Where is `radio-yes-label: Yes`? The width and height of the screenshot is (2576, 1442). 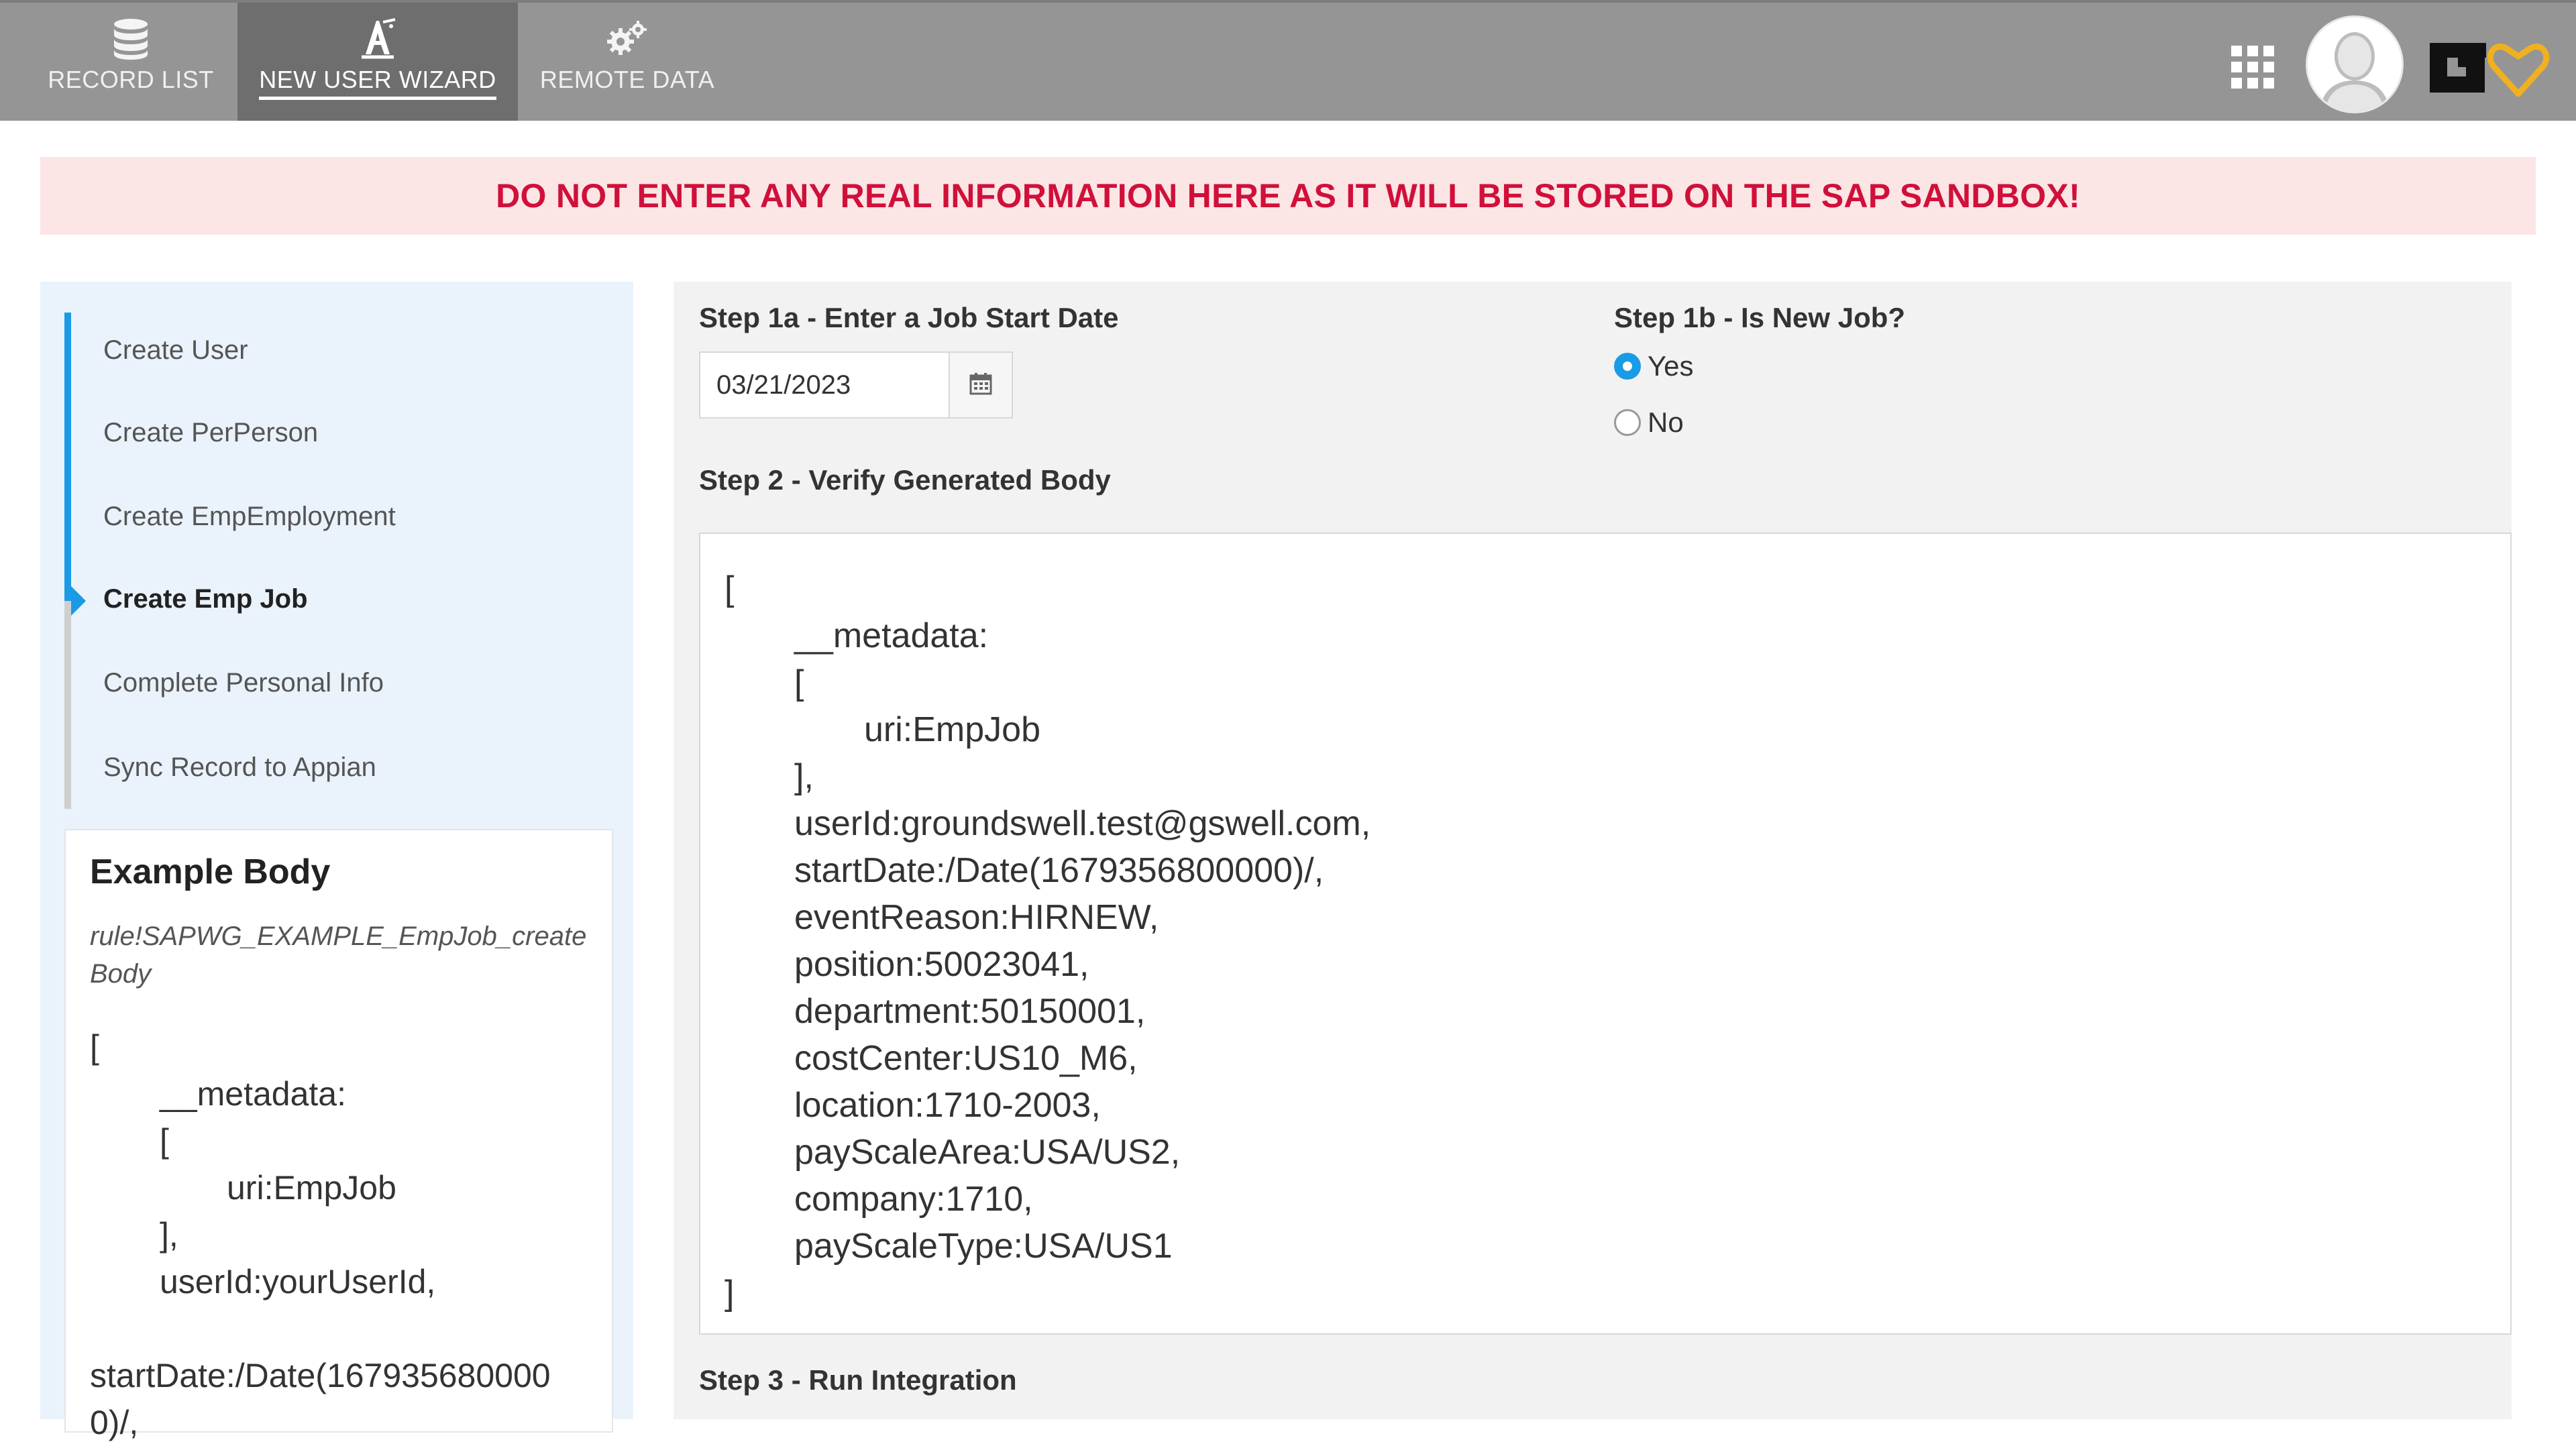
radio-yes-label: Yes is located at coordinates (1671, 366).